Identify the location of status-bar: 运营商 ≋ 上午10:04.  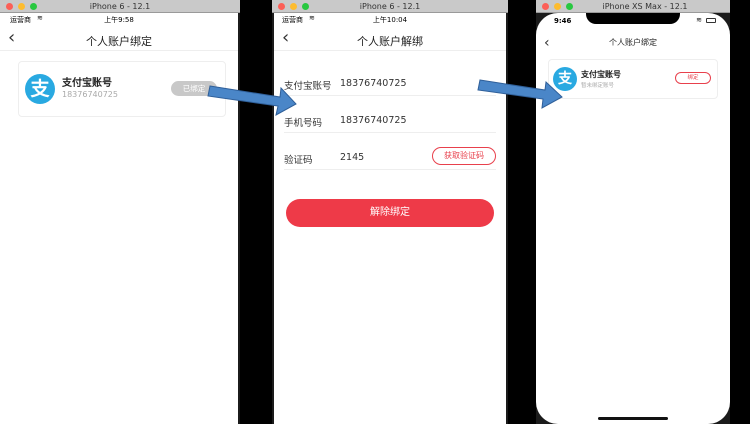
(390, 19).